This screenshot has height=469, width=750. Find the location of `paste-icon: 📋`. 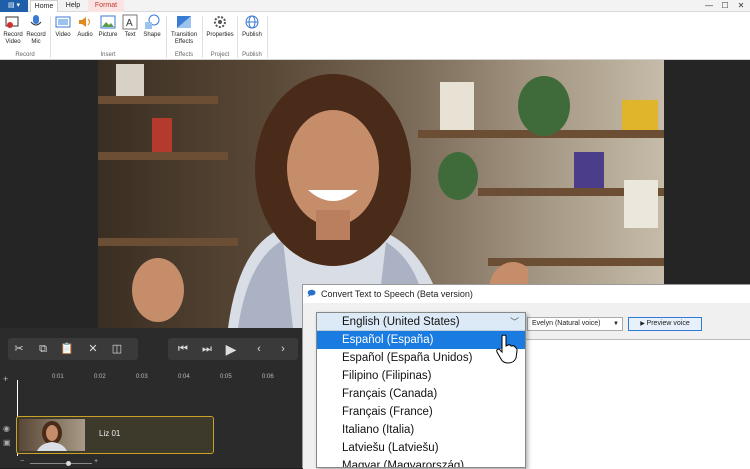

paste-icon: 📋 is located at coordinates (67, 349).